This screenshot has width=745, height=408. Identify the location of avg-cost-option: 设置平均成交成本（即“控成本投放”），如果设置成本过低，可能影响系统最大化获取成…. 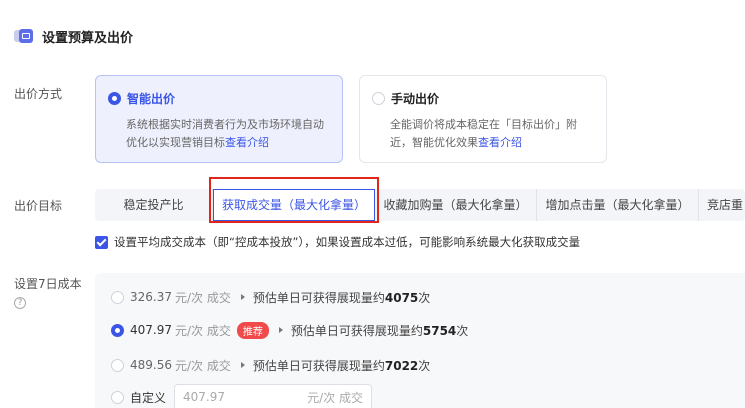
(337, 242).